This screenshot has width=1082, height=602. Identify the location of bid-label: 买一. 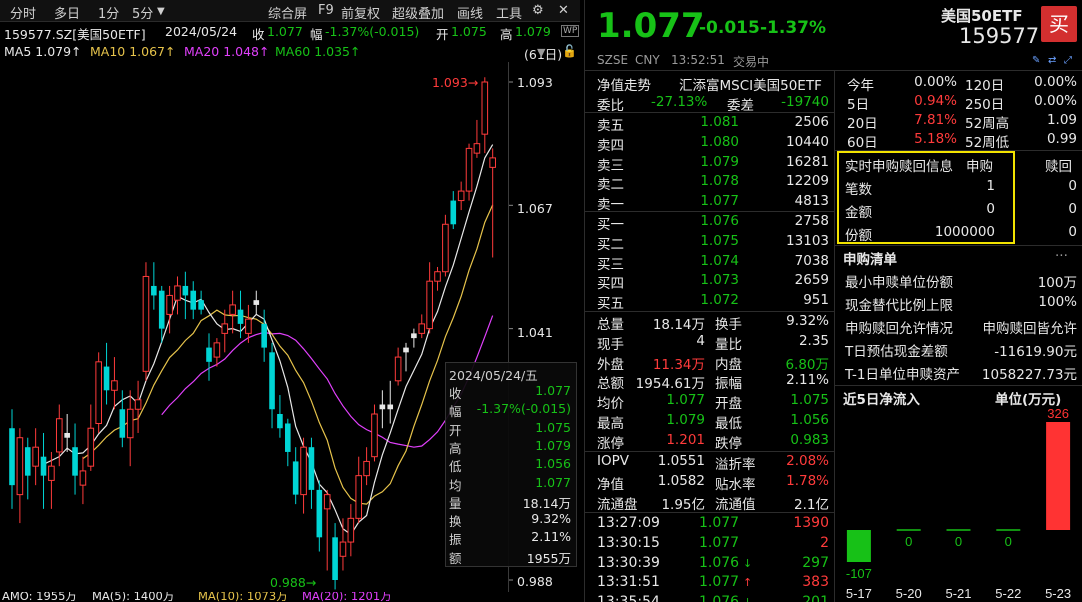
(610, 225).